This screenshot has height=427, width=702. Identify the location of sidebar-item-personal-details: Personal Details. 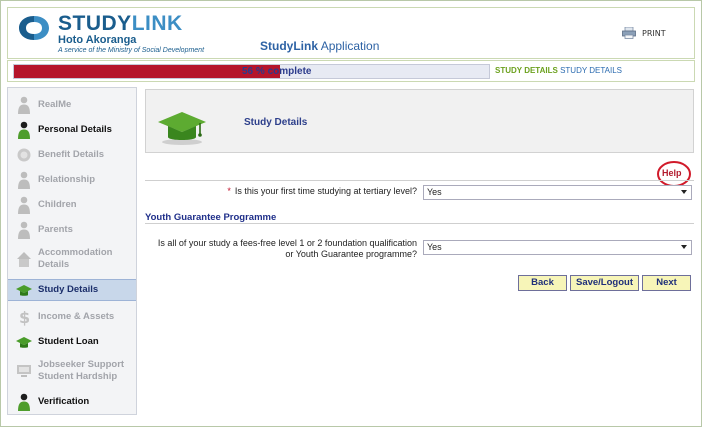
(72, 130).